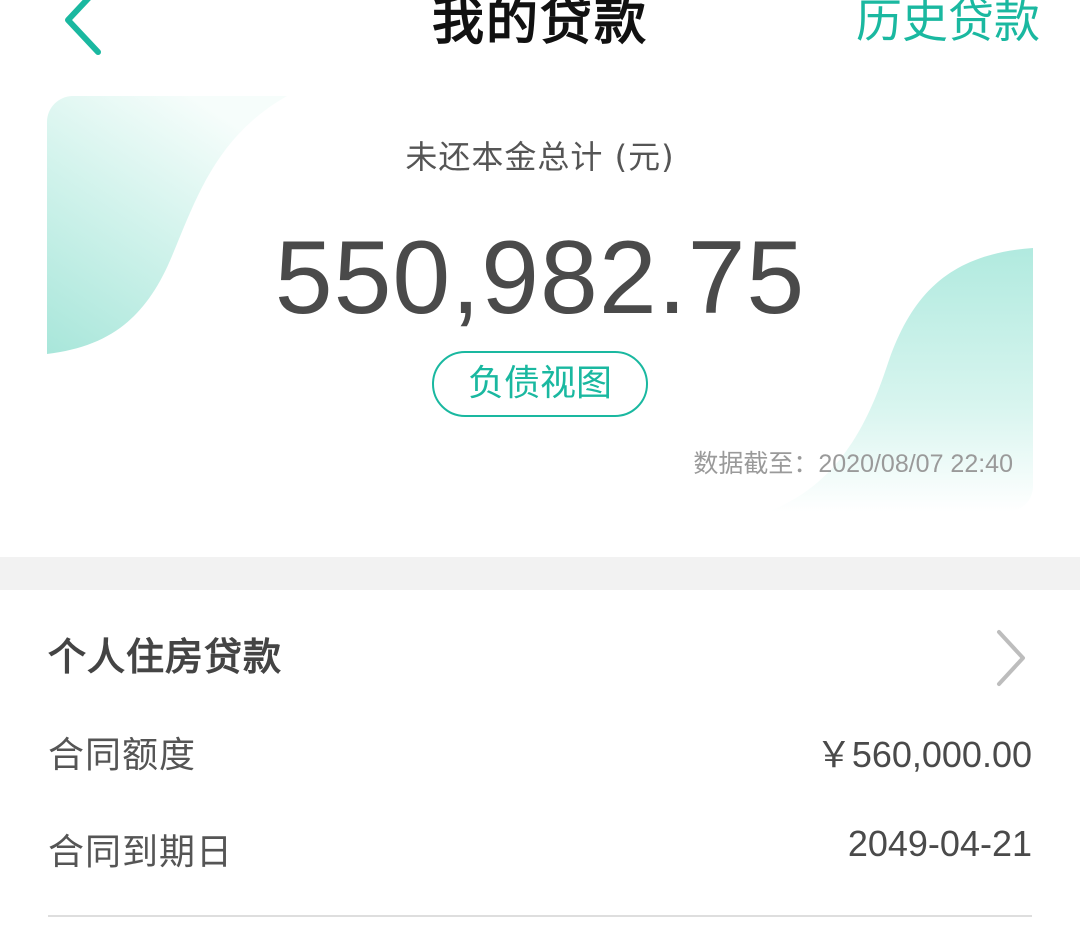 This screenshot has height=930, width=1080. I want to click on section-separator, so click(540, 573).